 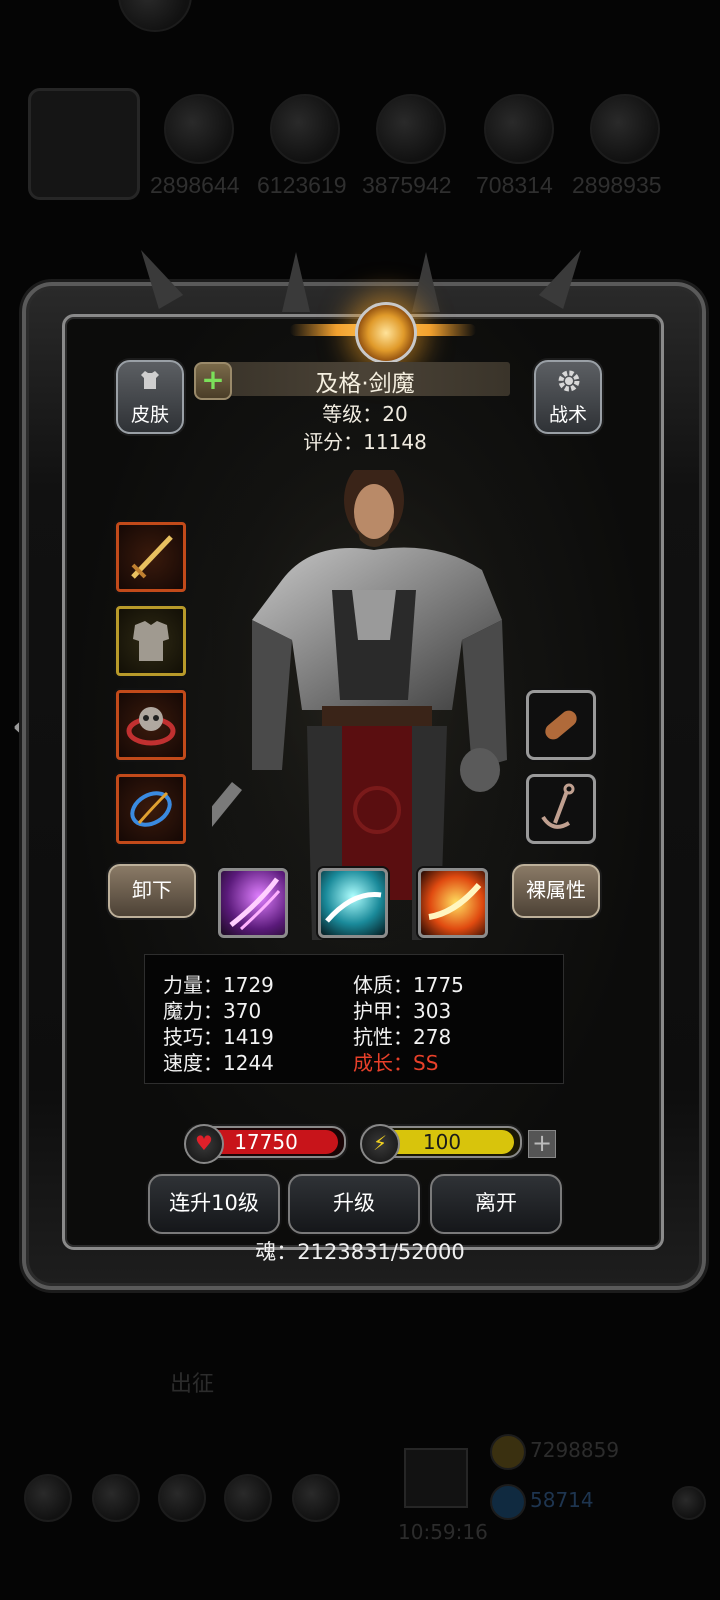 What do you see at coordinates (575, 1450) in the screenshot?
I see `bg-gold-amount: 7298859` at bounding box center [575, 1450].